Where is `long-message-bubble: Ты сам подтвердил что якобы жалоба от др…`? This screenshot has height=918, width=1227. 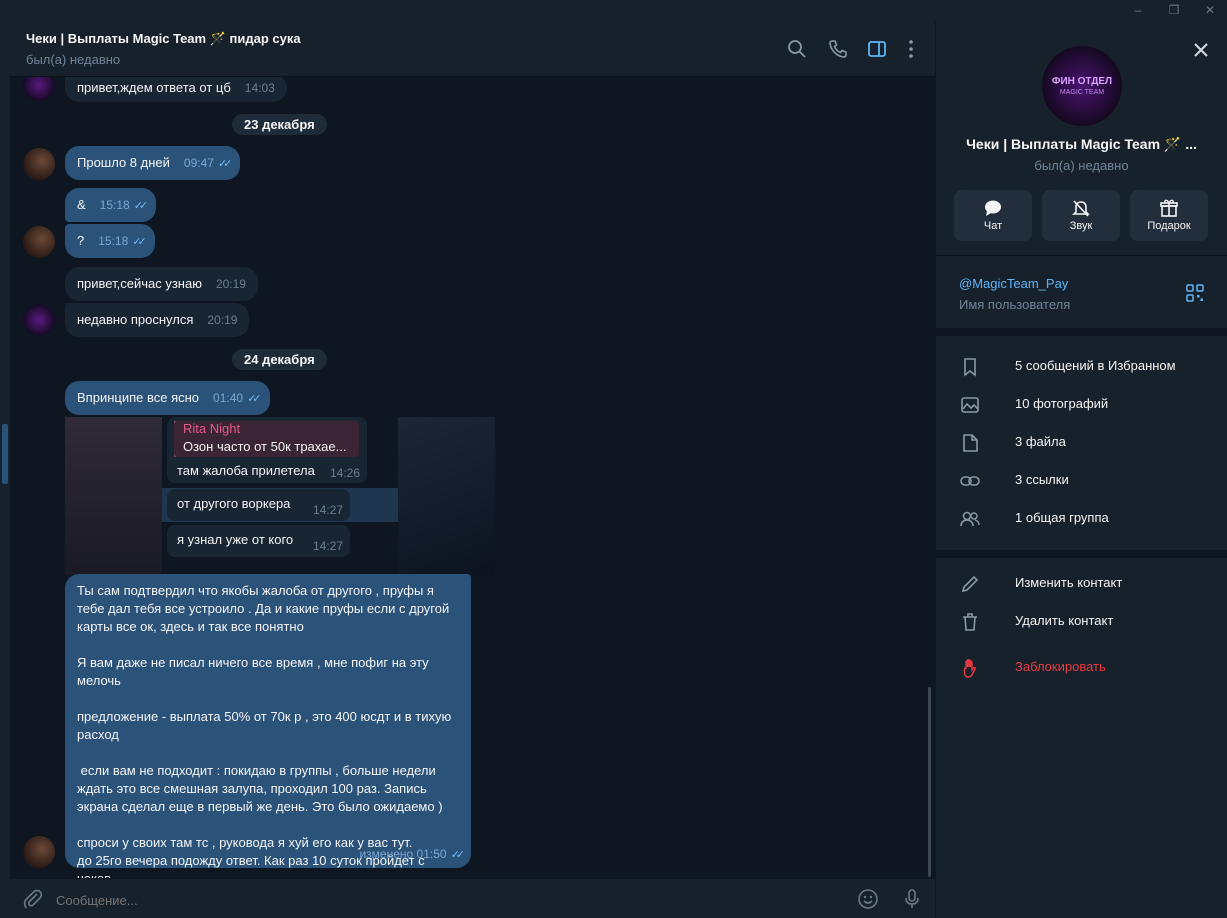
long-message-bubble: Ты сам подтвердил что якобы жалоба от др… is located at coordinates (268, 726).